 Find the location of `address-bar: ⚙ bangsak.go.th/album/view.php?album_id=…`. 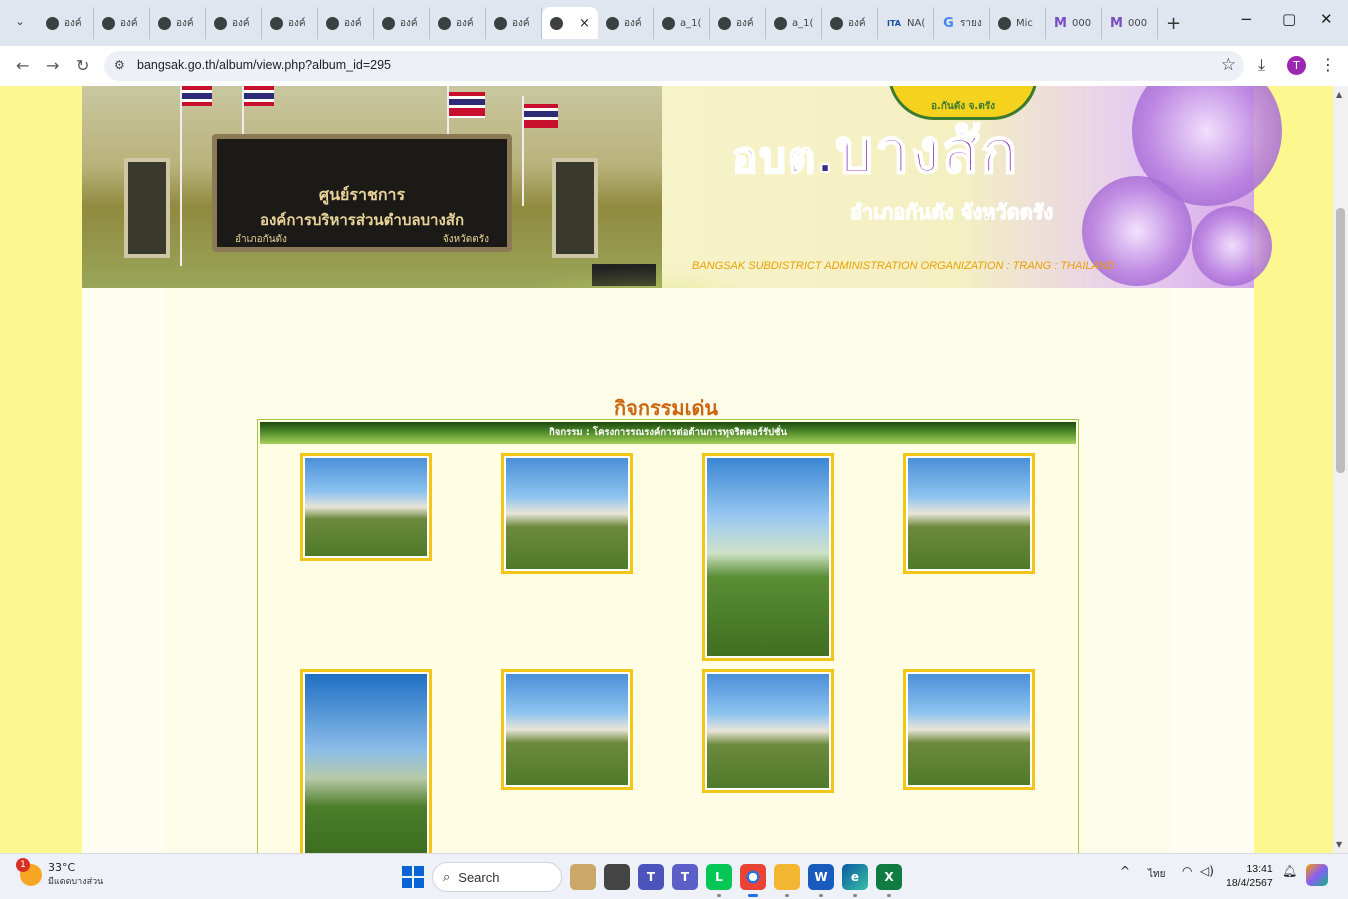

address-bar: ⚙ bangsak.go.th/album/view.php?album_id=… is located at coordinates (674, 66).